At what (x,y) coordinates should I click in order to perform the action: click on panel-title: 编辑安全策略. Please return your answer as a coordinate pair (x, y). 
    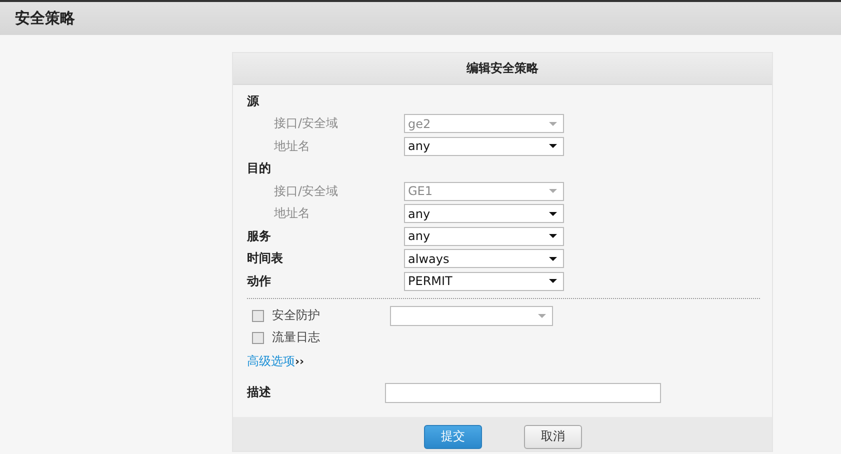
    Looking at the image, I should click on (502, 68).